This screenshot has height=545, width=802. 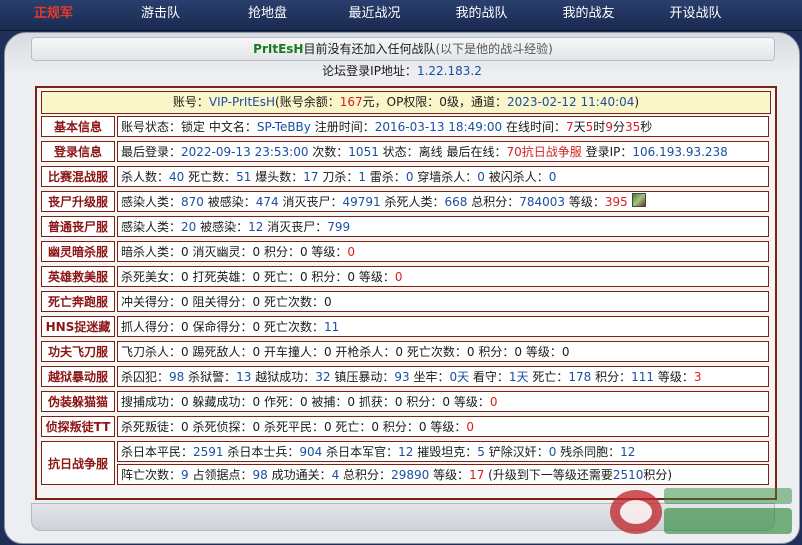 What do you see at coordinates (351, 102) in the screenshot?
I see `balance-value: 167` at bounding box center [351, 102].